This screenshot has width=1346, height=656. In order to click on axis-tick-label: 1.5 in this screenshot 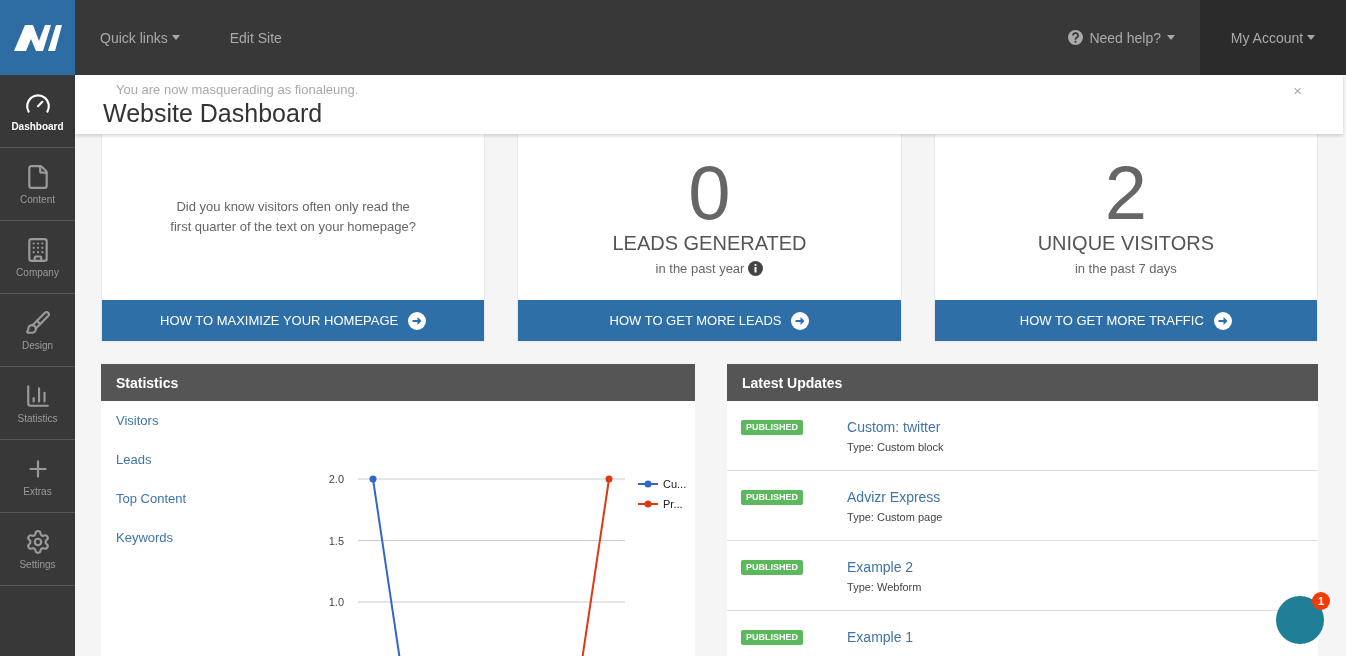, I will do `click(336, 540)`.